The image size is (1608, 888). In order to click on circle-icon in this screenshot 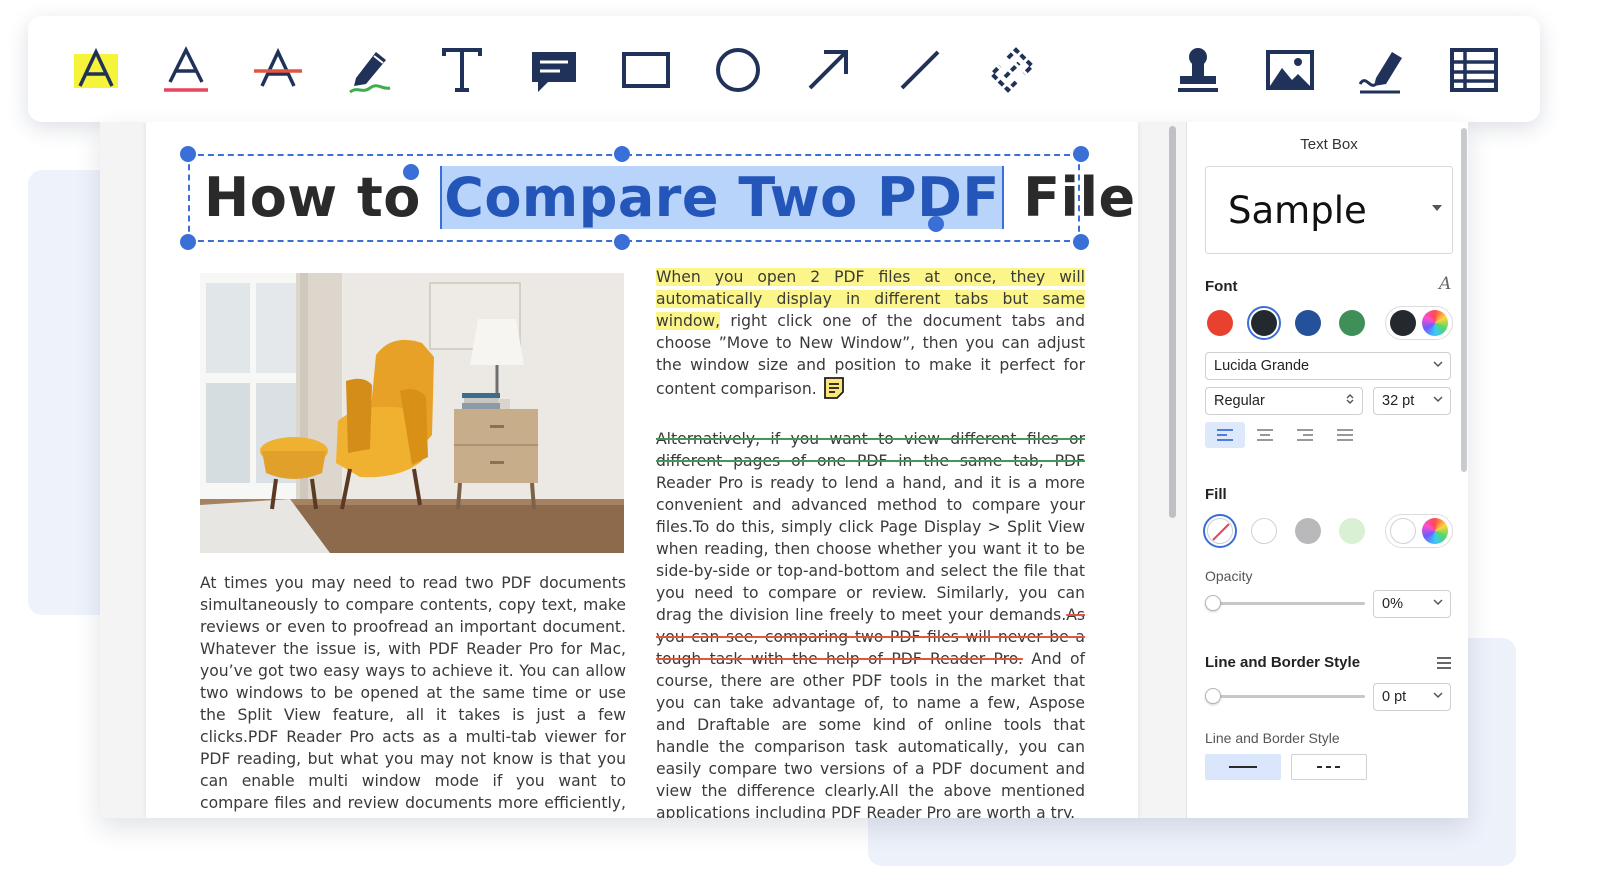, I will do `click(738, 70)`.